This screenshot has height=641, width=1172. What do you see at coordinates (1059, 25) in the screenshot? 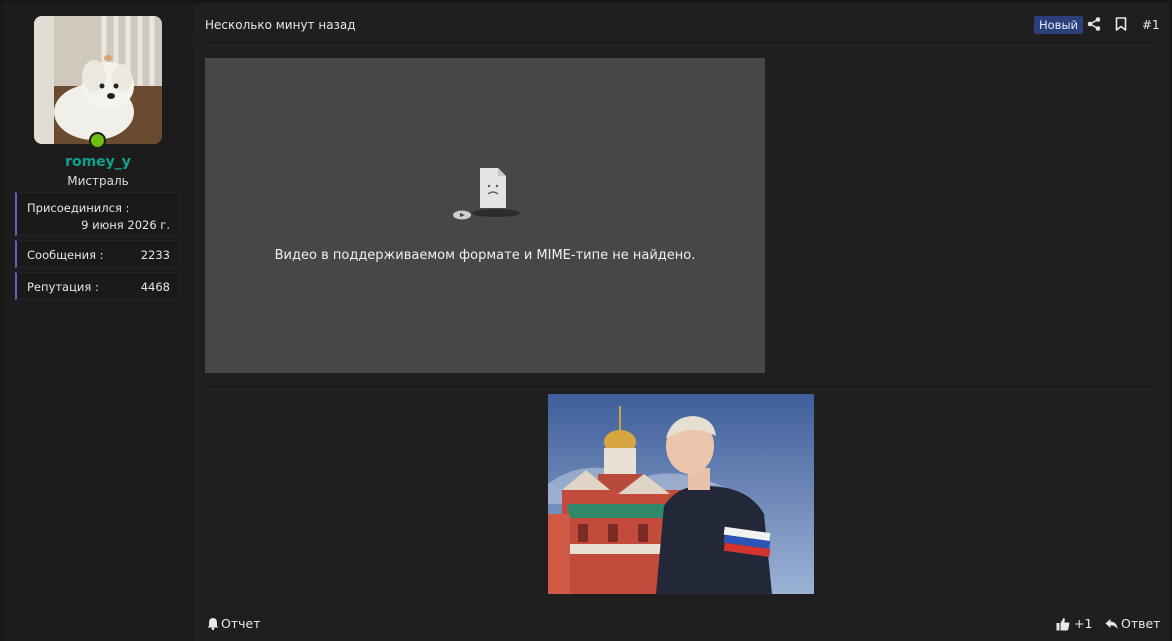
I see `new-badge: Новый` at bounding box center [1059, 25].